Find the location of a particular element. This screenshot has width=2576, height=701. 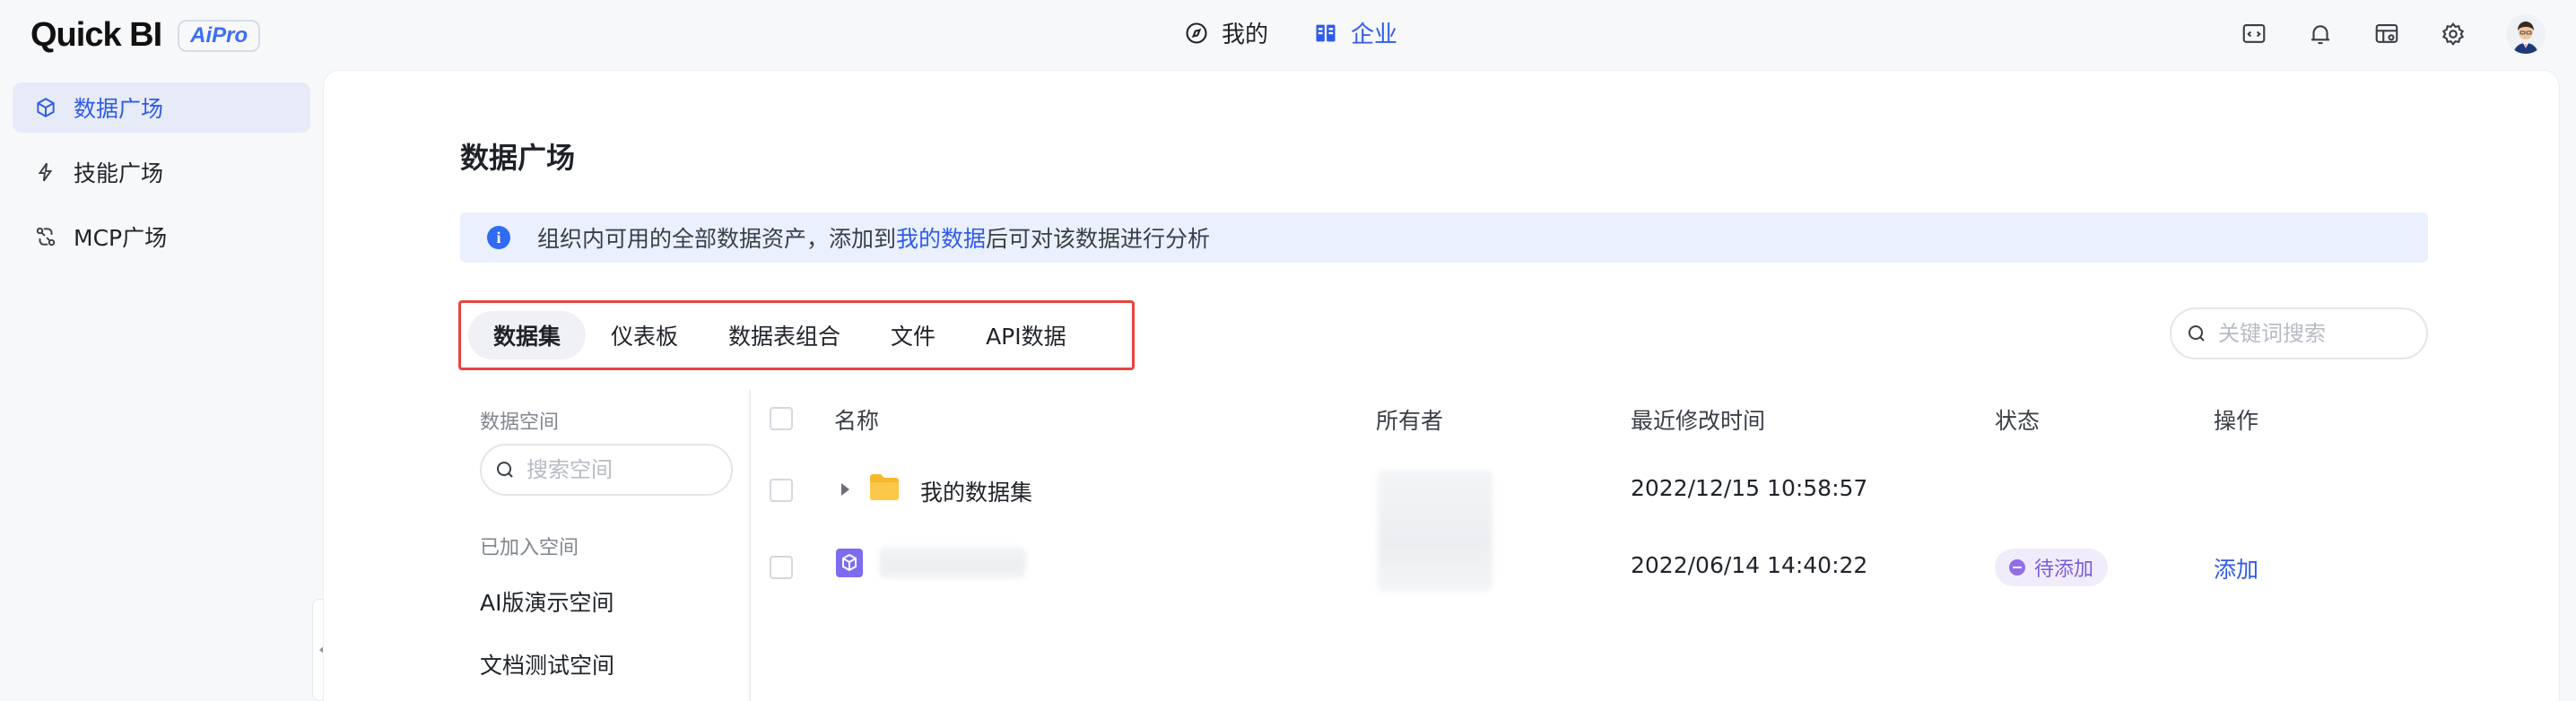

row-modified: 2022/06/14 14:40:22 is located at coordinates (1749, 565).